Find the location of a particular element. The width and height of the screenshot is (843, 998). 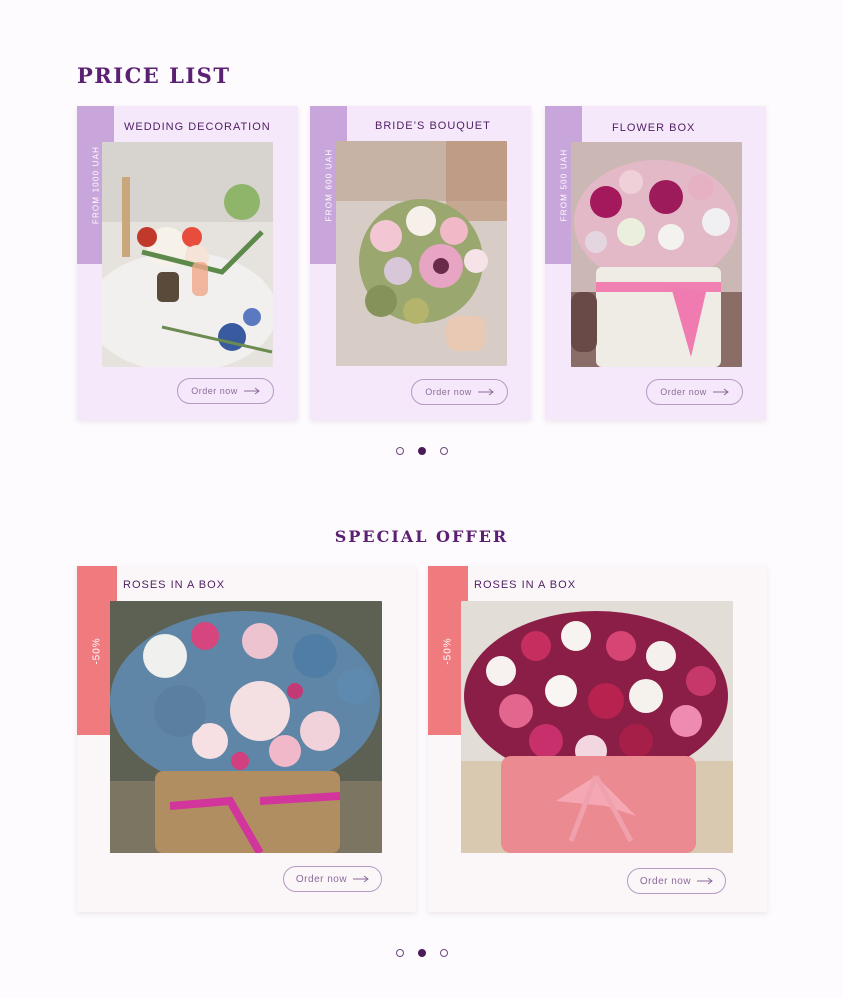

card-title: WEDDING DECORATION is located at coordinates (197, 127).